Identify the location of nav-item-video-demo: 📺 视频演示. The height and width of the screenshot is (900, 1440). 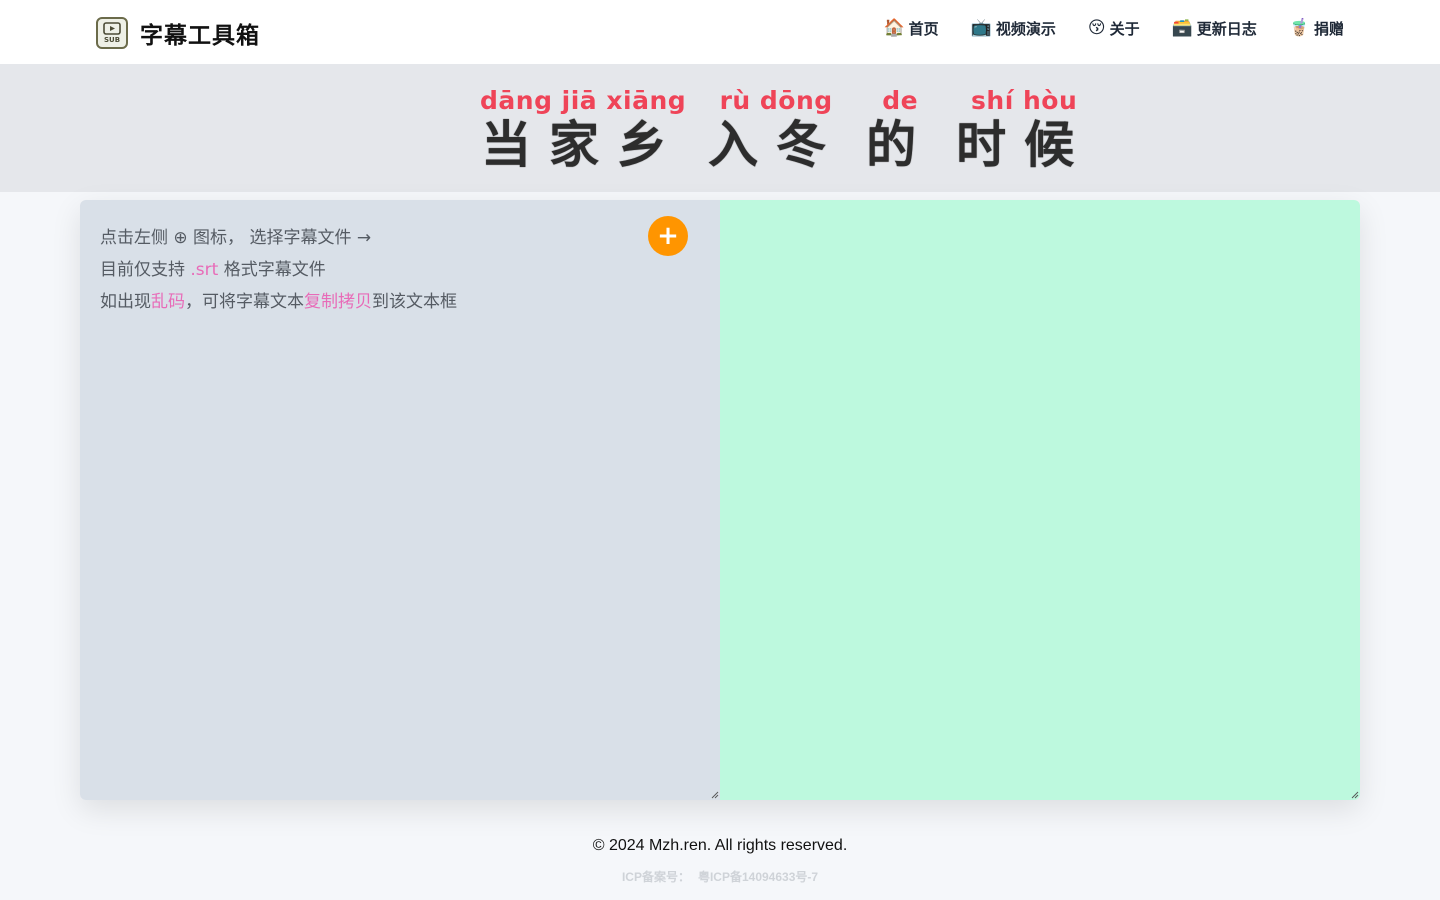
(1013, 28).